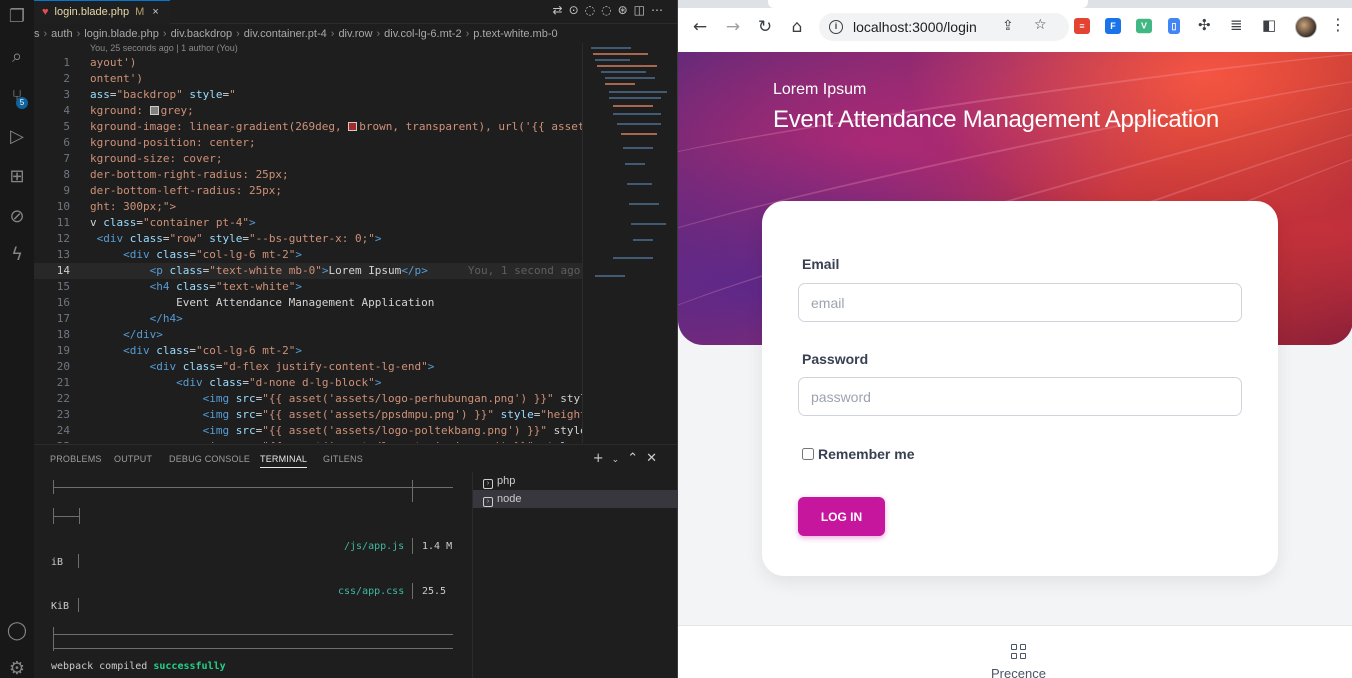  What do you see at coordinates (1174, 26) in the screenshot?
I see `docs-extension-icon: ▯` at bounding box center [1174, 26].